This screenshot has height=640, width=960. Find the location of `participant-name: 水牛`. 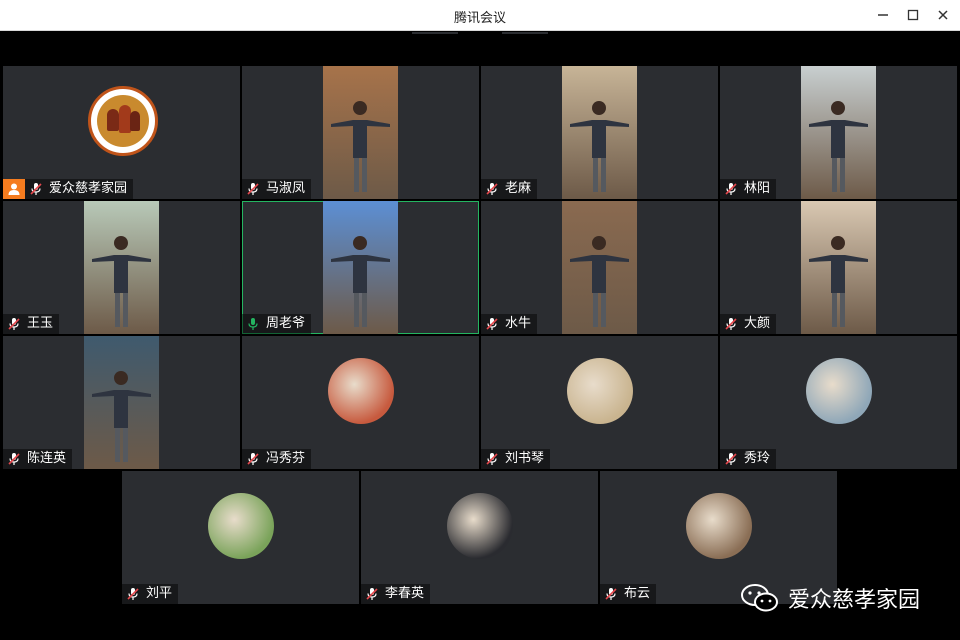

participant-name: 水牛 is located at coordinates (518, 323).